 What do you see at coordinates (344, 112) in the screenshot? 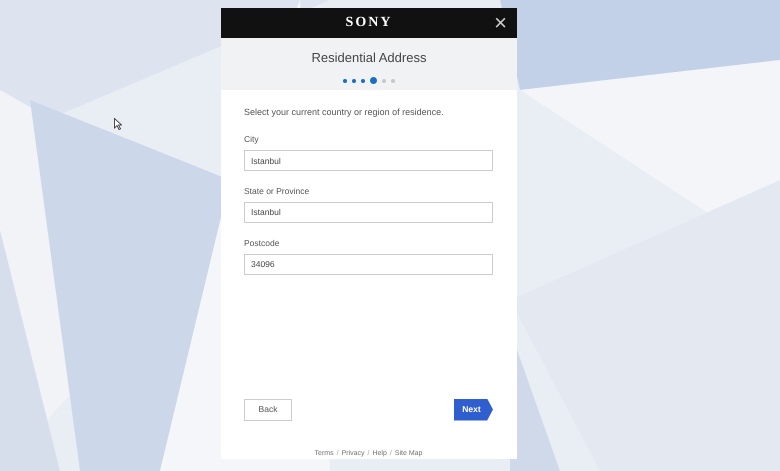
I see `instruction-text: Select your current country or region of residence.` at bounding box center [344, 112].